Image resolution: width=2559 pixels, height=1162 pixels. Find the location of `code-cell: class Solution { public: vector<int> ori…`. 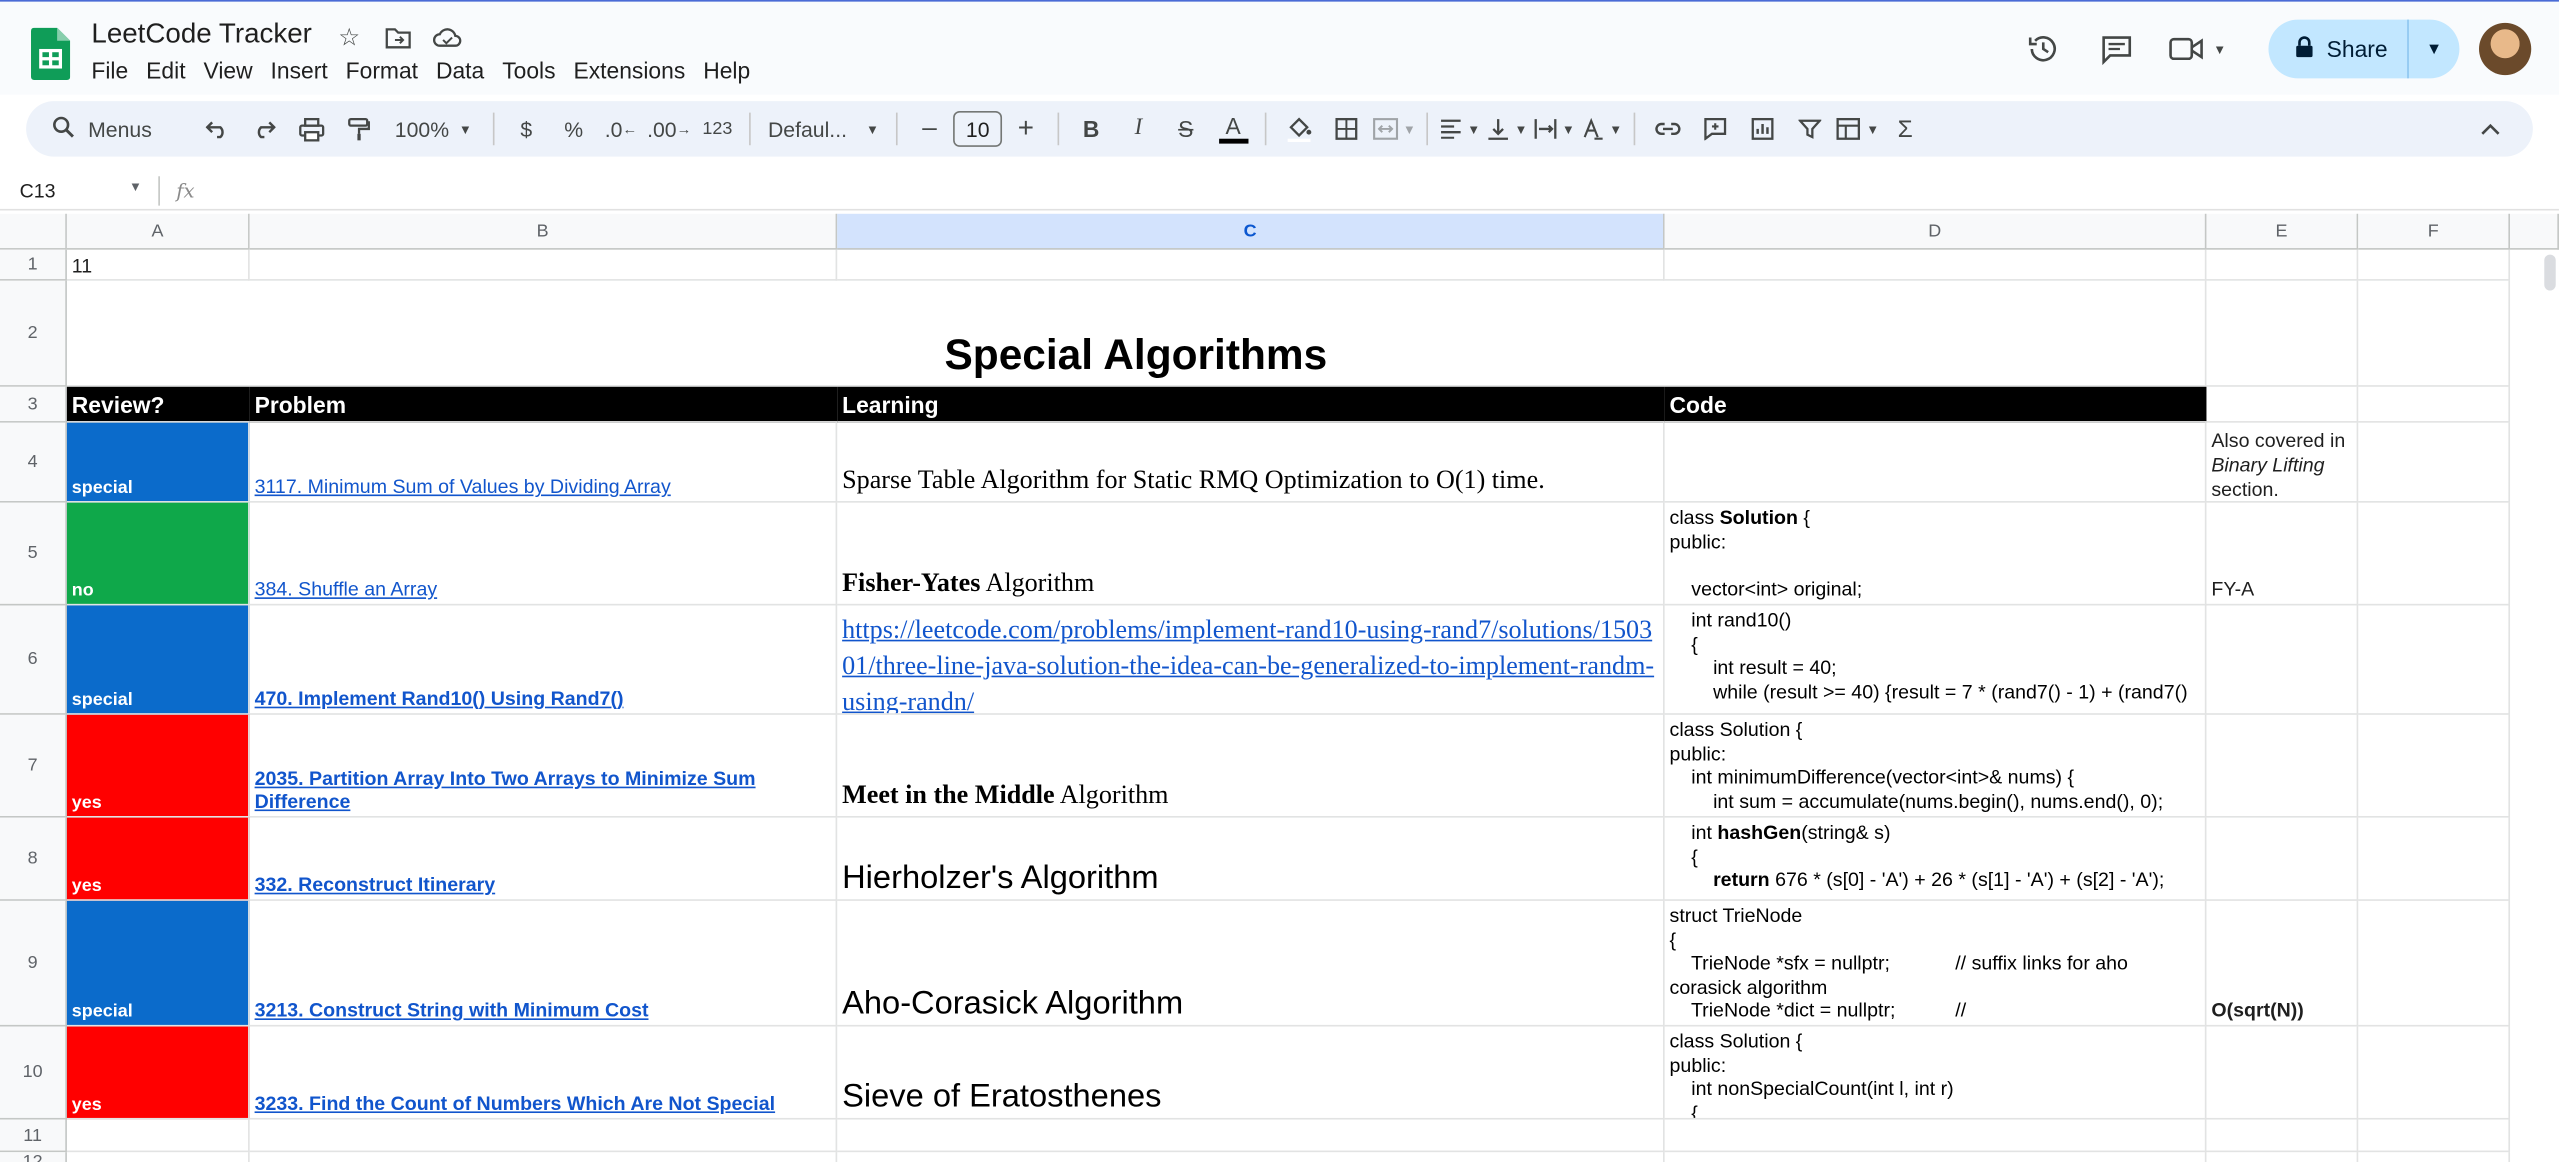

code-cell: class Solution { public: vector<int> ori… is located at coordinates (1935, 554).